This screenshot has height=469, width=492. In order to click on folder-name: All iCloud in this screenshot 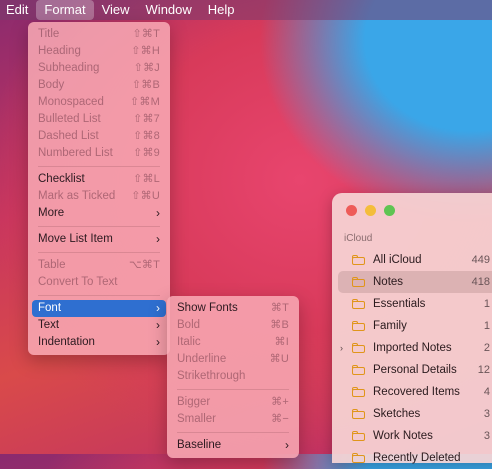, I will do `click(397, 260)`.